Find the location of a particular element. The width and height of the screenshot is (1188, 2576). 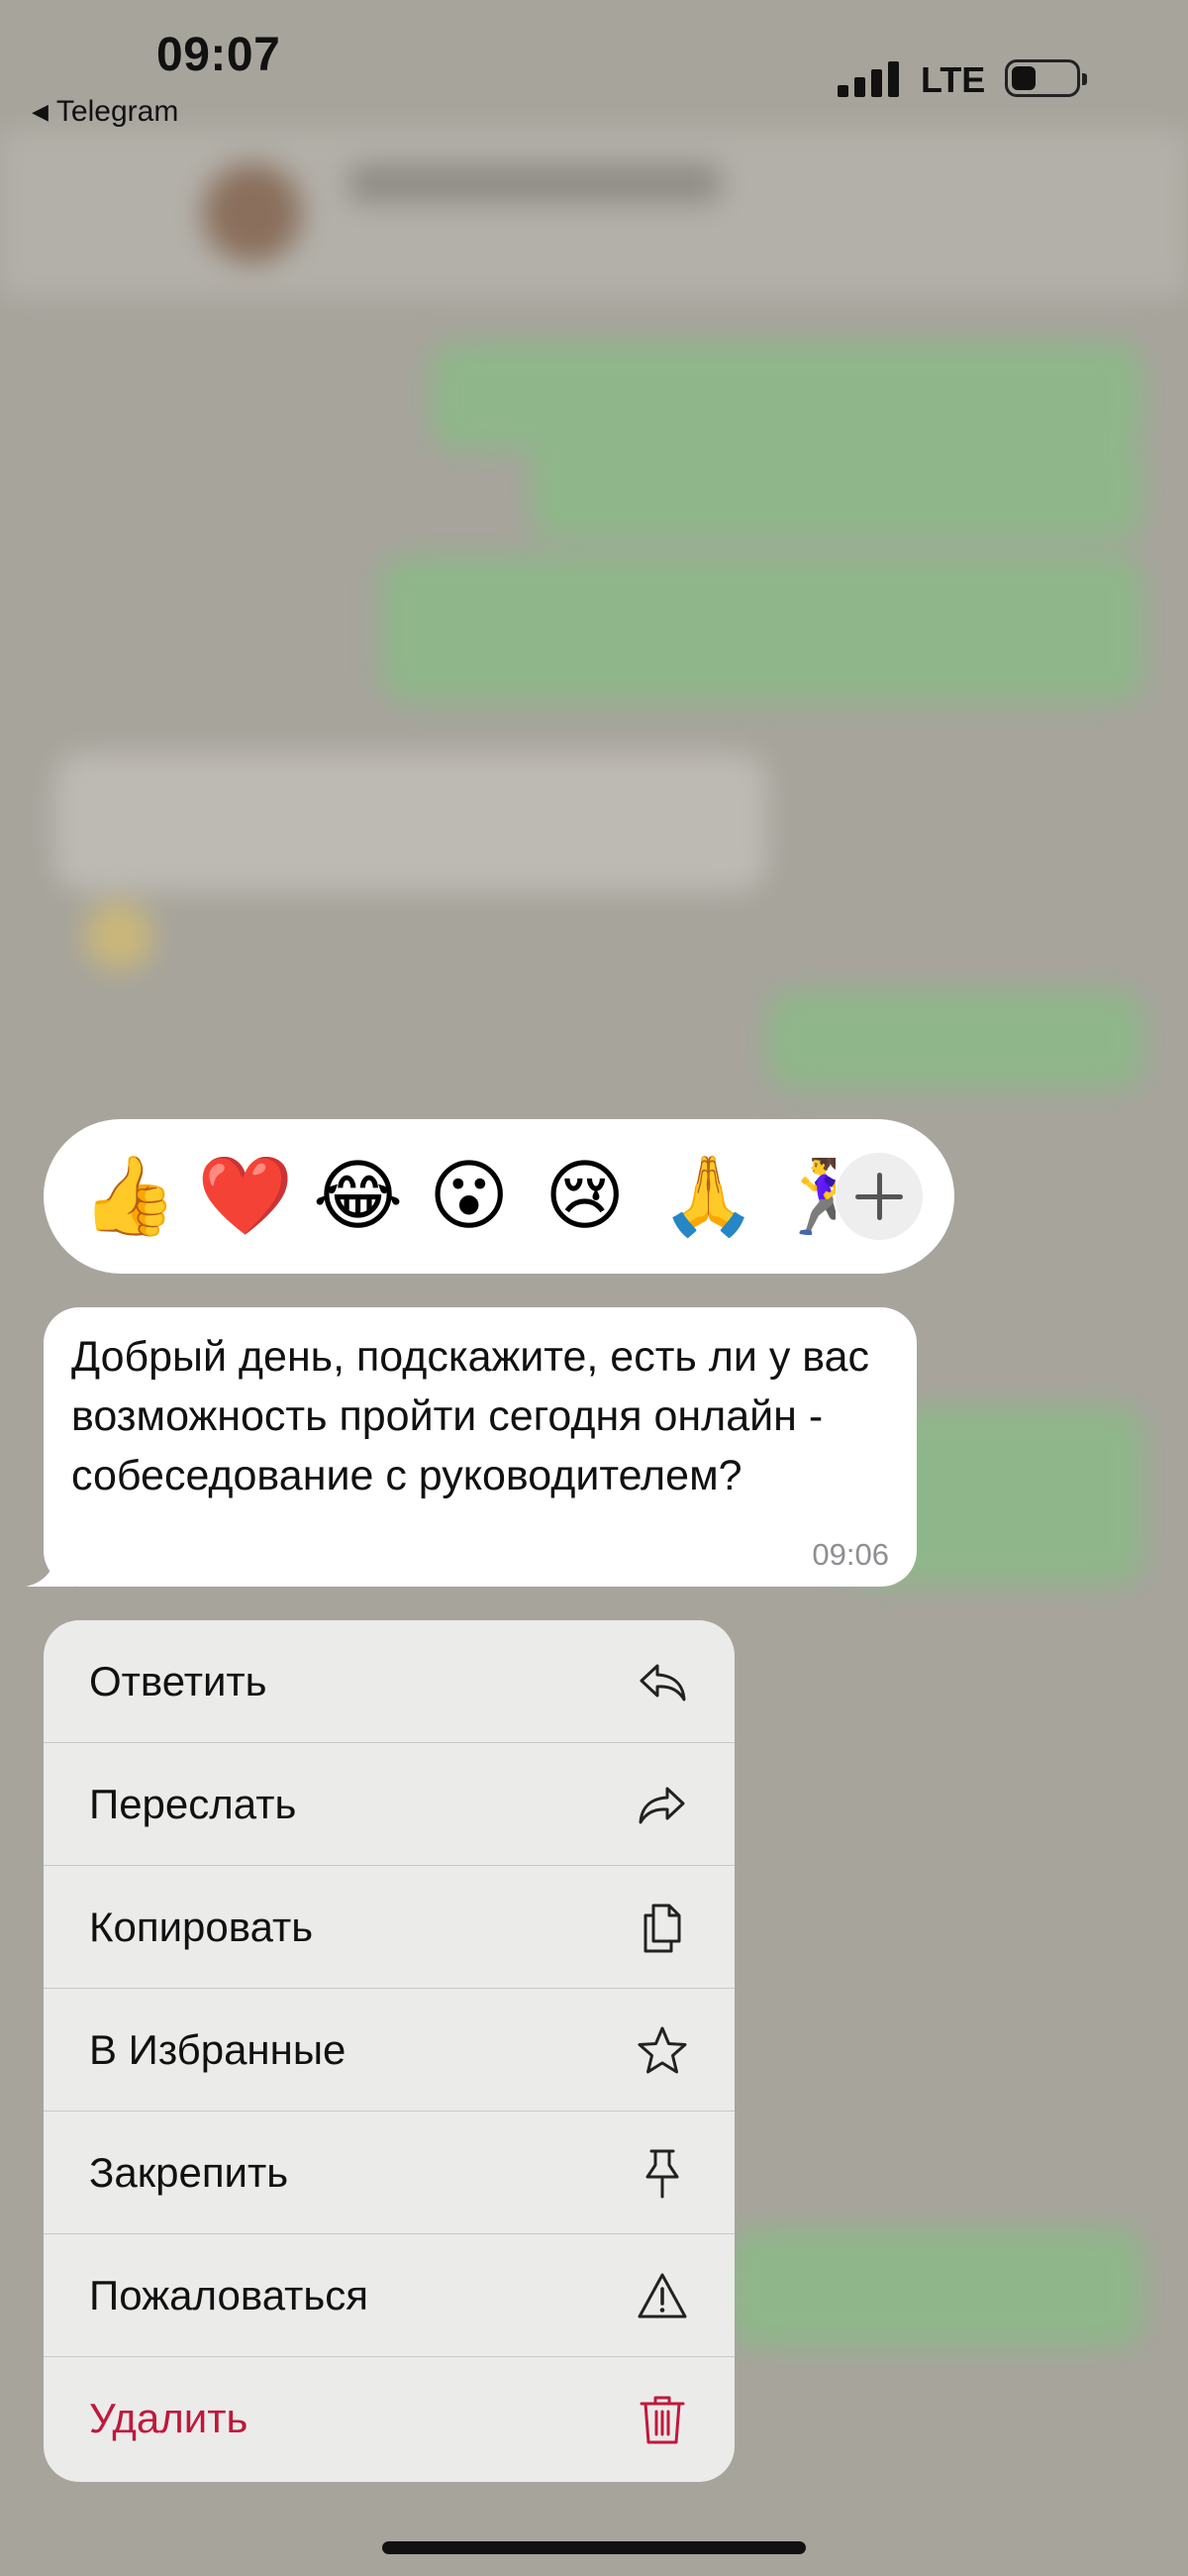

copy-icon is located at coordinates (663, 1928).